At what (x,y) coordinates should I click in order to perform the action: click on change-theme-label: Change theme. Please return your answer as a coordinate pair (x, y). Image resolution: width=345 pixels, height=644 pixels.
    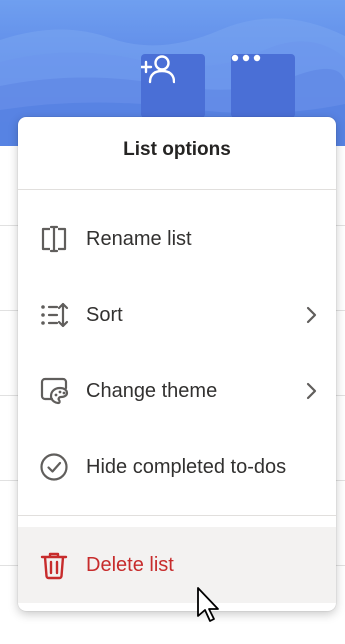
    Looking at the image, I should click on (152, 390).